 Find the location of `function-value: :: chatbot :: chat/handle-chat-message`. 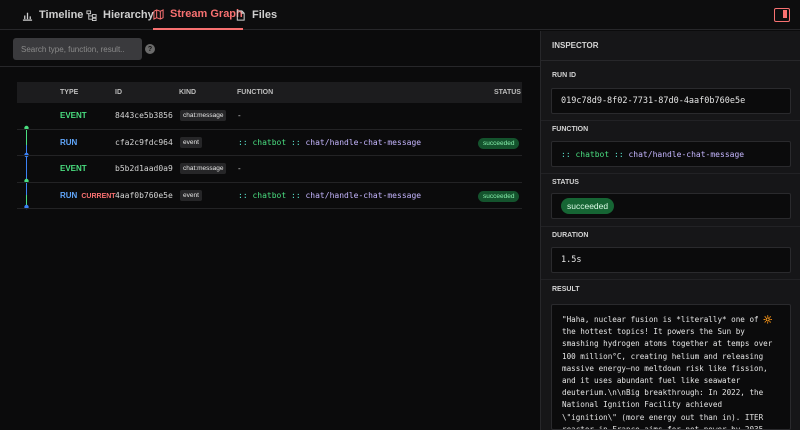

function-value: :: chatbot :: chat/handle-chat-message is located at coordinates (671, 154).